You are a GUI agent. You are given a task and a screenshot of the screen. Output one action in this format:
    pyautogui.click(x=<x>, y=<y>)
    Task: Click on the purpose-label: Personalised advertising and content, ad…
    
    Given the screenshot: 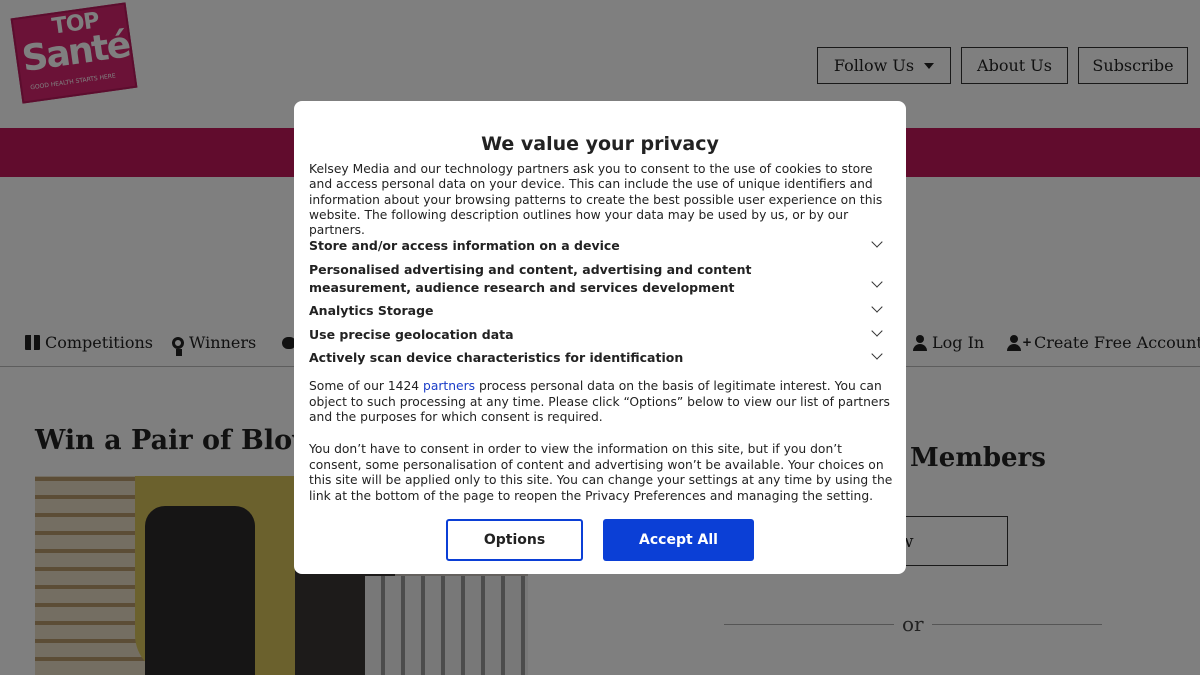 What is the action you would take?
    pyautogui.click(x=530, y=278)
    